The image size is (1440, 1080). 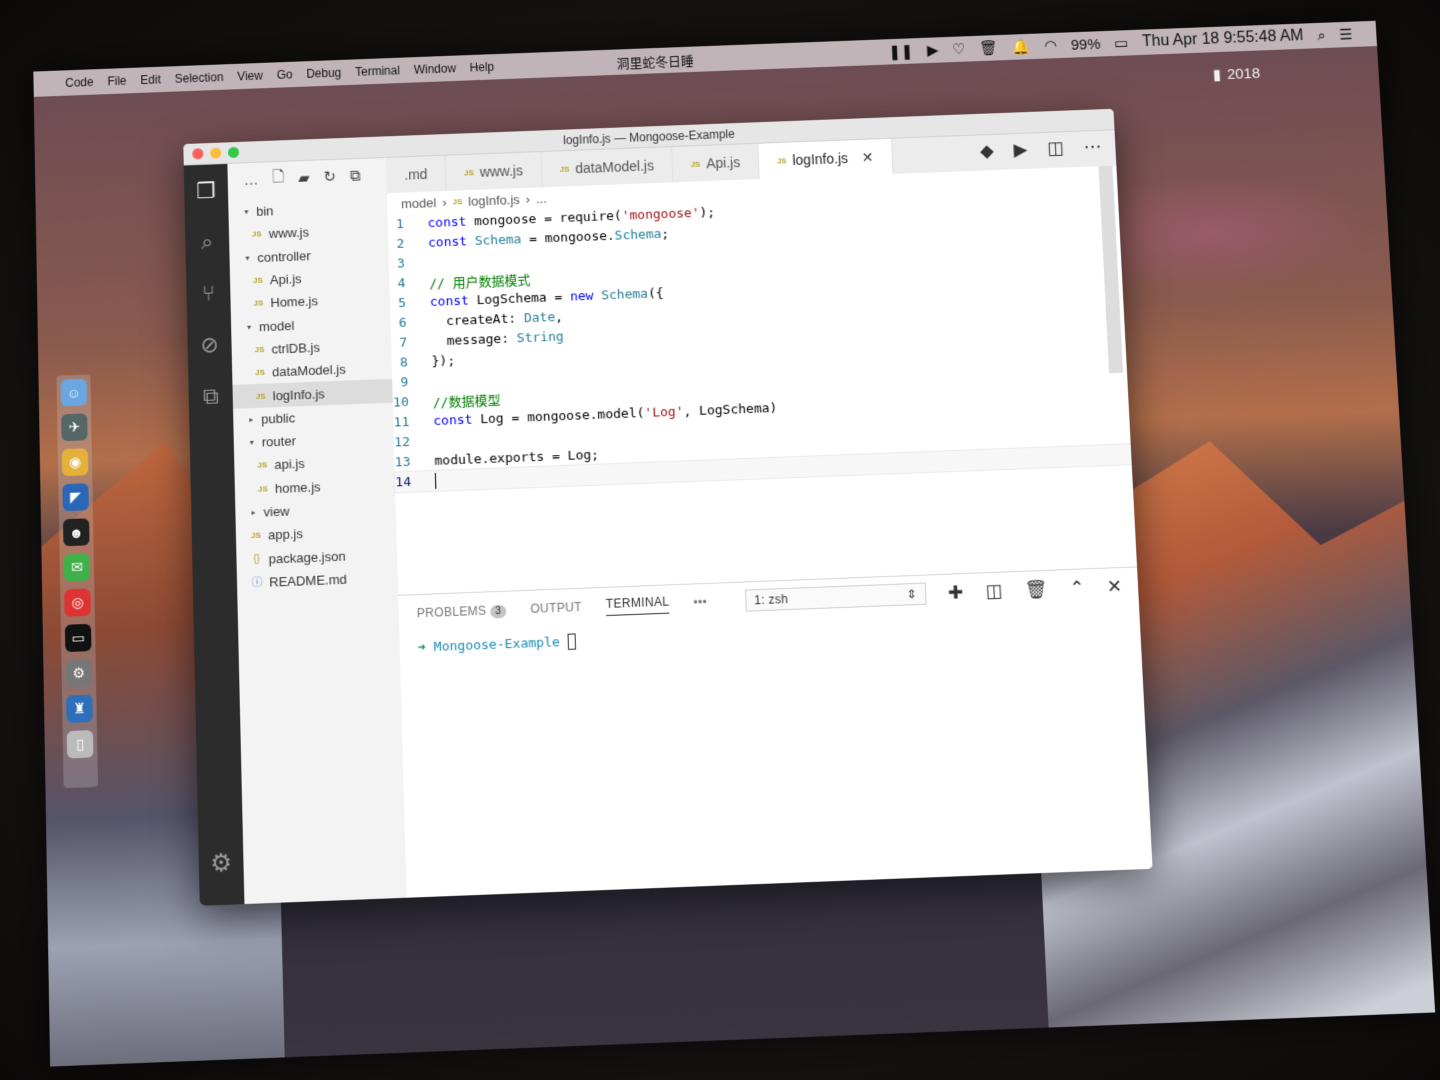 What do you see at coordinates (74, 427) in the screenshot?
I see `launchpad-icon: ✈` at bounding box center [74, 427].